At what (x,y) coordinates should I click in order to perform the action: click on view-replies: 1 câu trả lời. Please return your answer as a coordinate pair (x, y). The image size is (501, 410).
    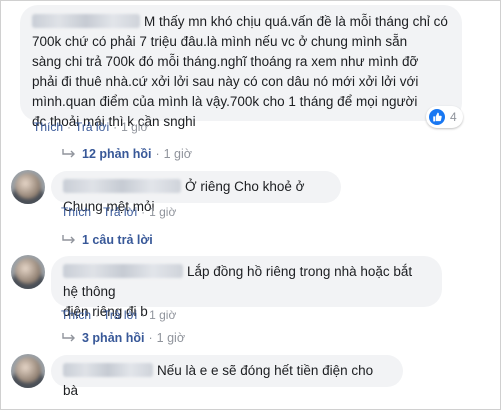
    Looking at the image, I should click on (107, 240).